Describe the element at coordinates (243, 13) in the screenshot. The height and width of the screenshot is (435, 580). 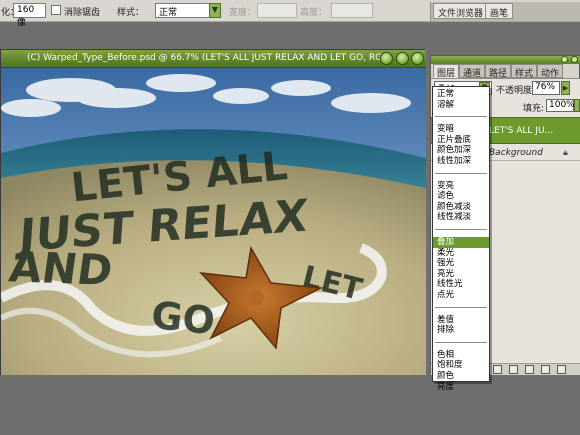
I see `width-label: 宽度：` at that location.